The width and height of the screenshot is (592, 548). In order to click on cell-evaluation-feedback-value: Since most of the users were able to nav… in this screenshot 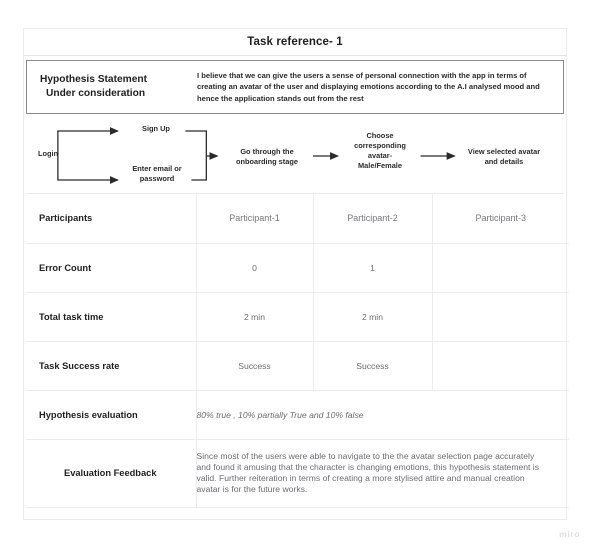, I will do `click(382, 473)`.